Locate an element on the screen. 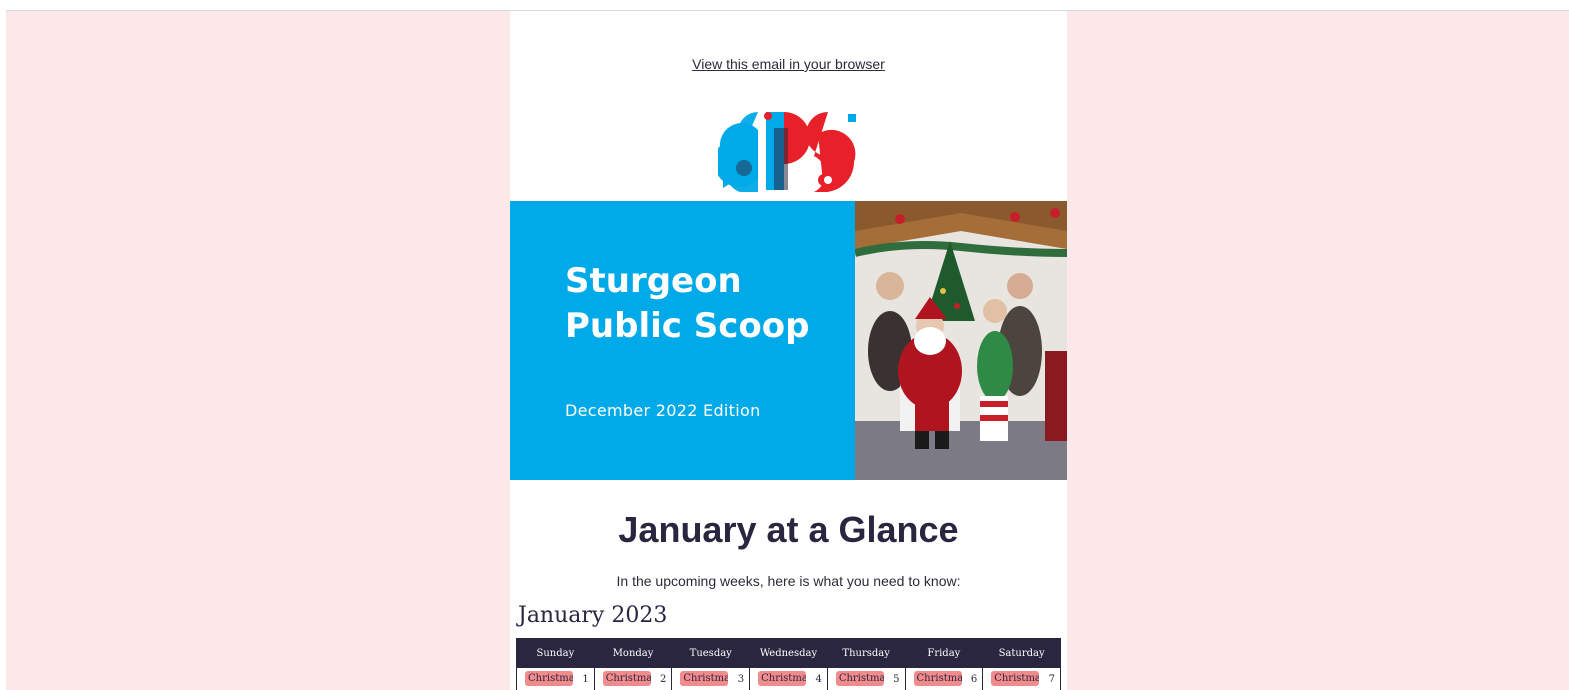 This screenshot has height=690, width=1569. calendar-day-cell: Christmas 7 is located at coordinates (1021, 678).